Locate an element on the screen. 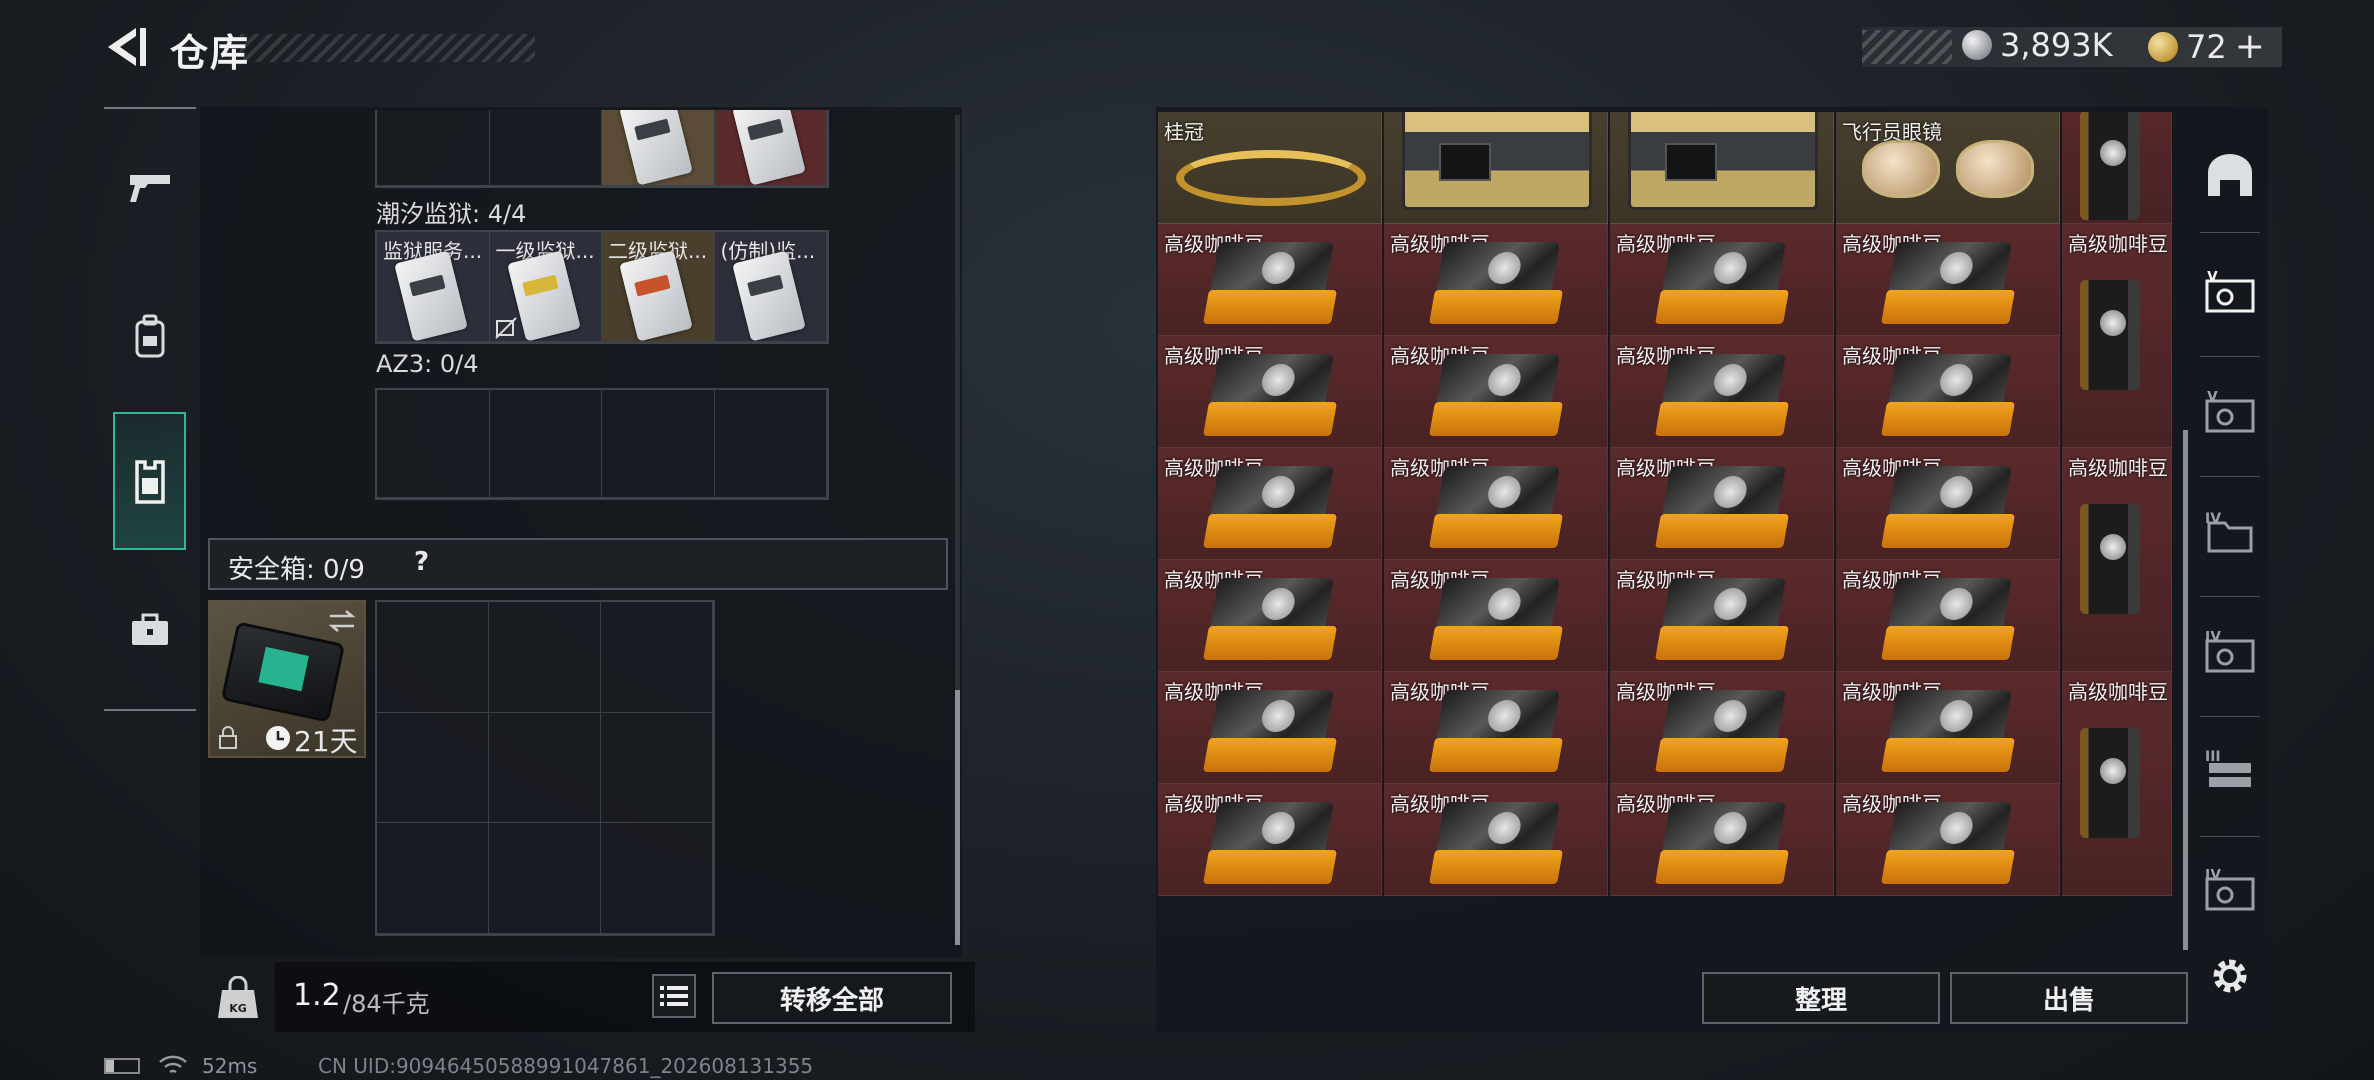 This screenshot has height=1080, width=2374. stash-item-crown: 桂冠 is located at coordinates (1270, 168).